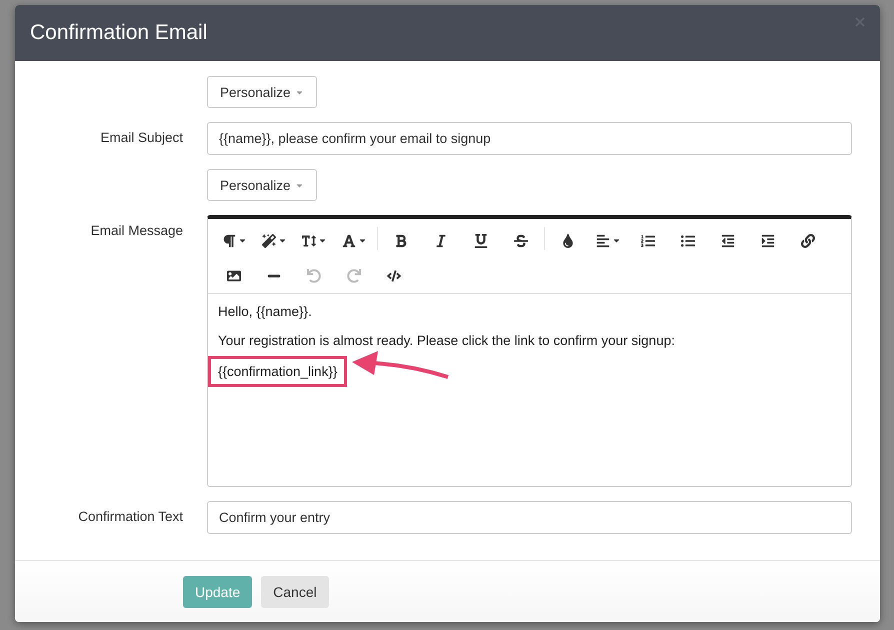  What do you see at coordinates (768, 241) in the screenshot?
I see `indent-icon` at bounding box center [768, 241].